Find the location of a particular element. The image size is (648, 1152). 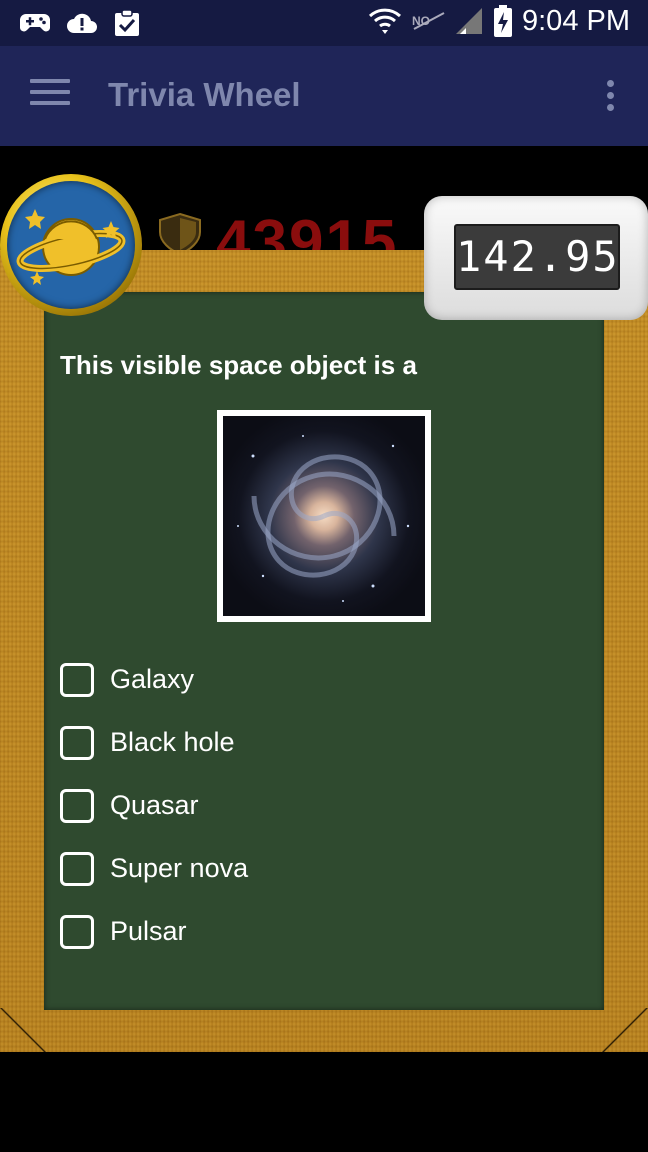

option-galaxy: Galaxy is located at coordinates (154, 679).